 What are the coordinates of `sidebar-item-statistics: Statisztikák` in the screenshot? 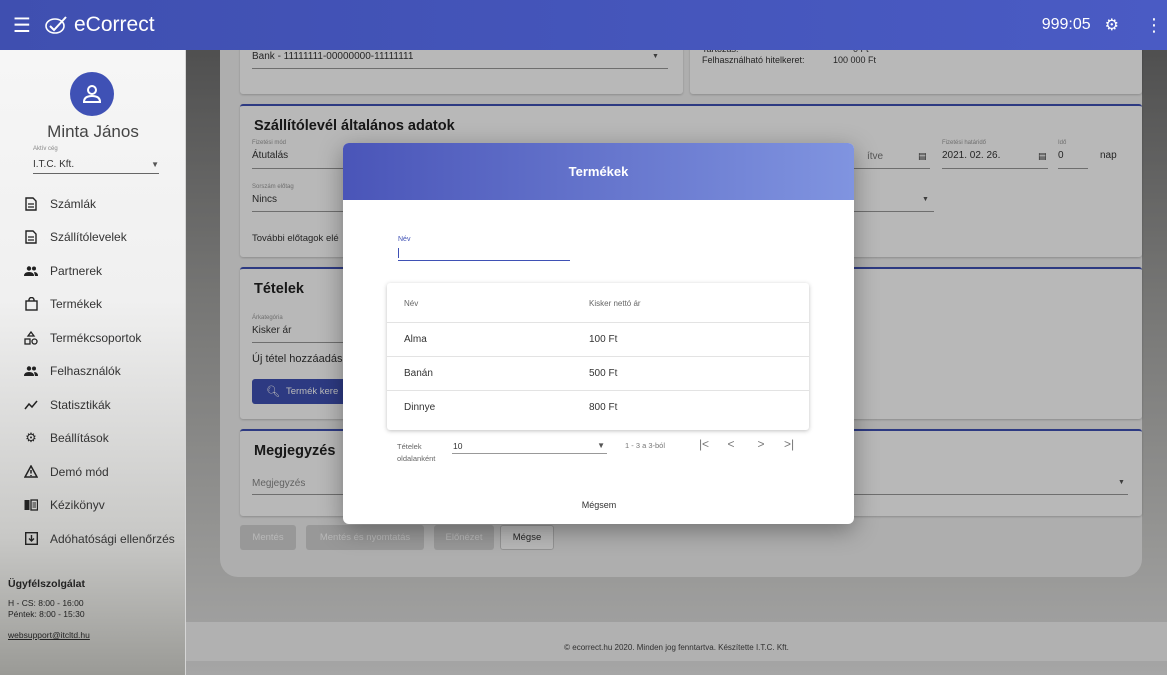 It's located at (93, 405).